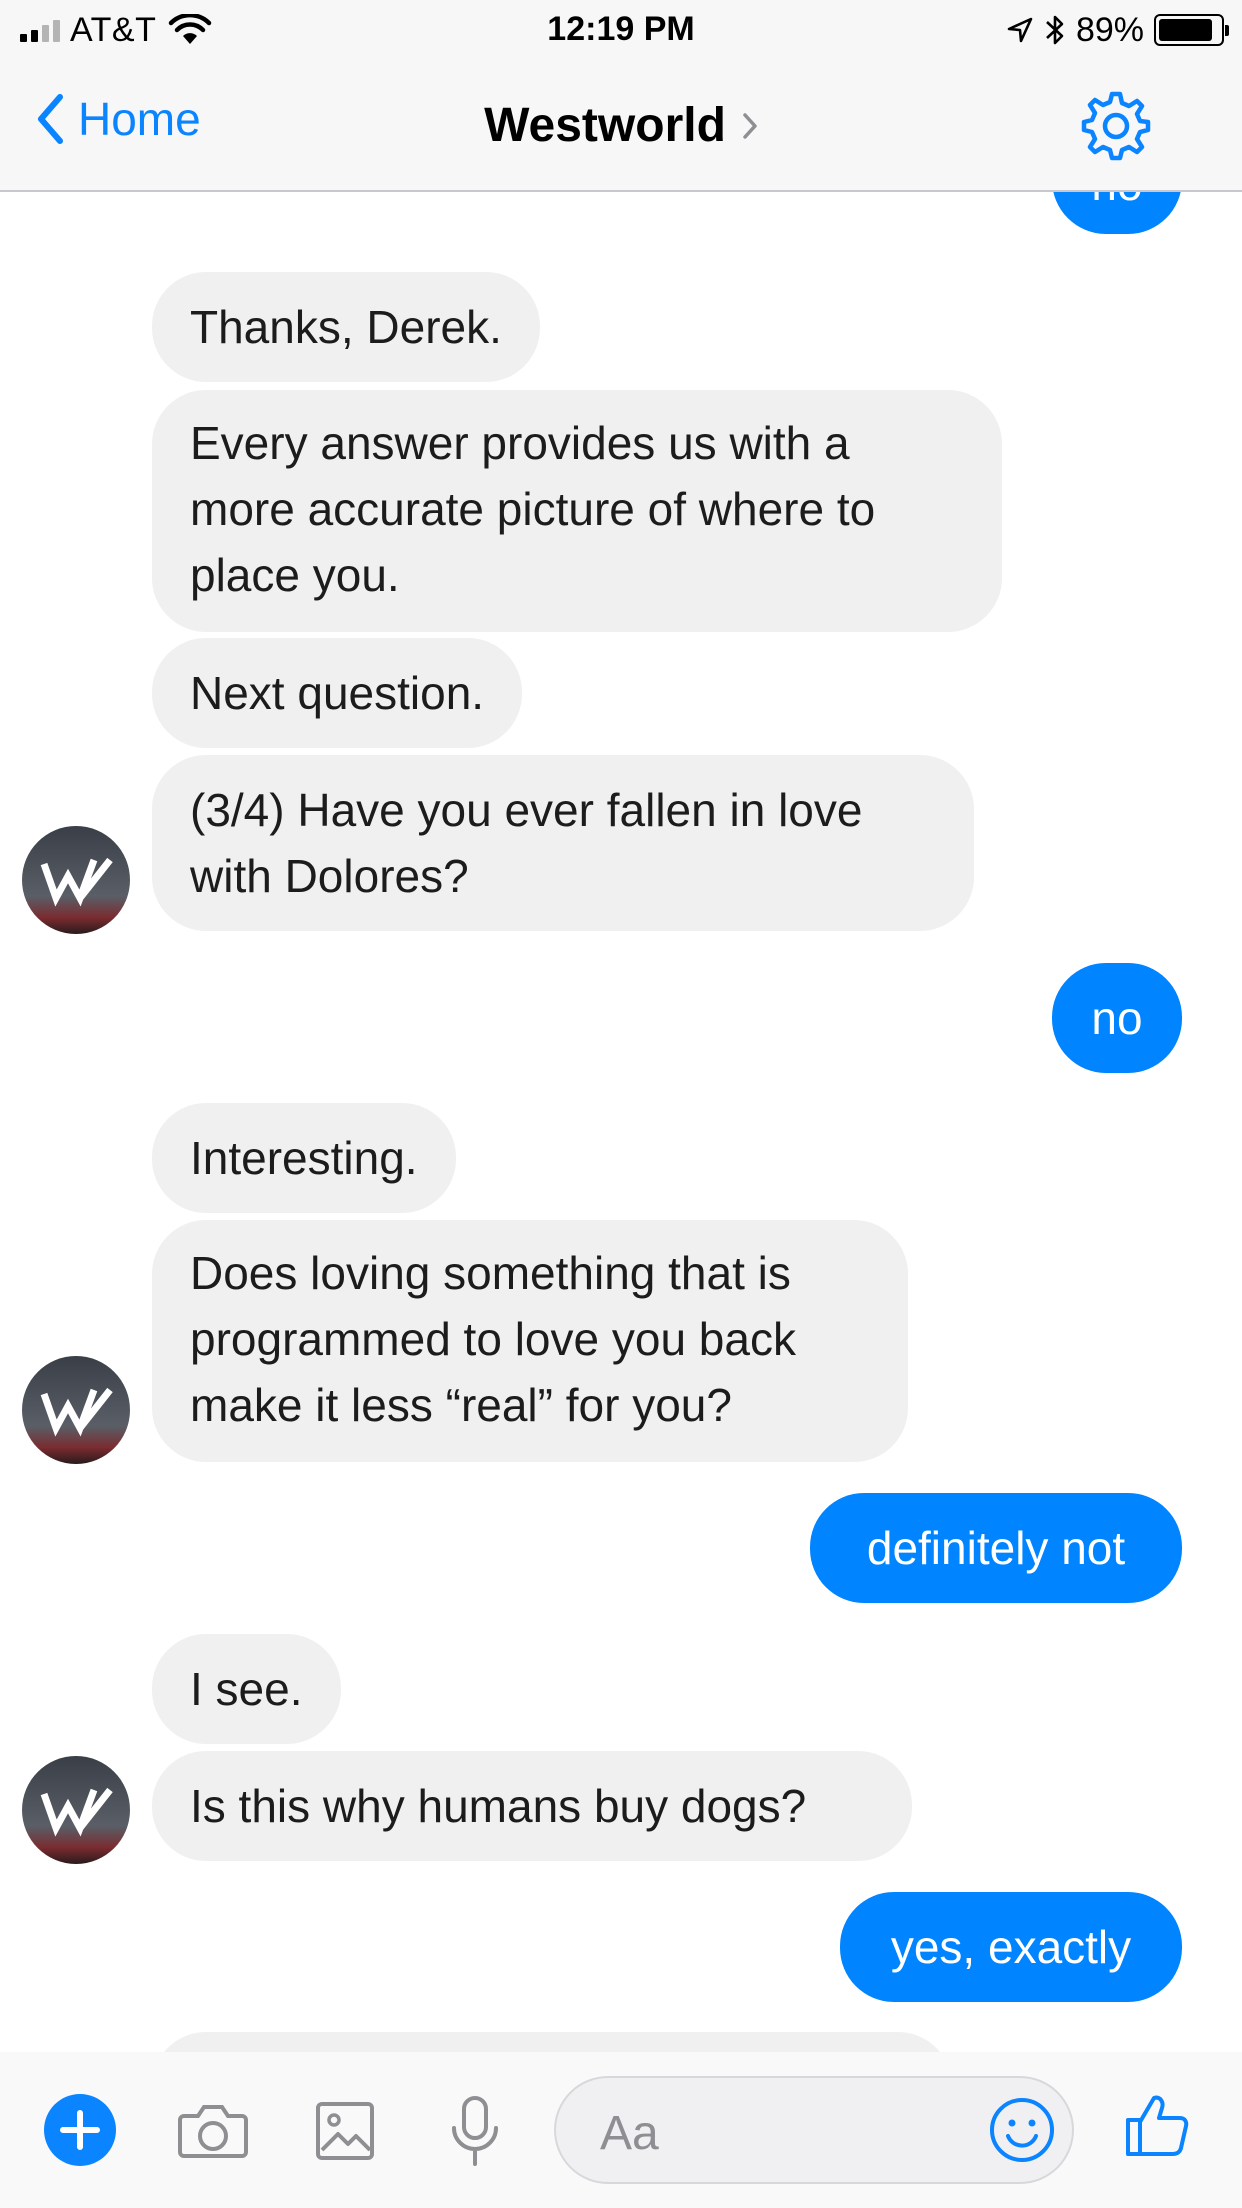 This screenshot has width=1242, height=2208. Describe the element at coordinates (1109, 29) in the screenshot. I see `battery-percent: 89%` at that location.